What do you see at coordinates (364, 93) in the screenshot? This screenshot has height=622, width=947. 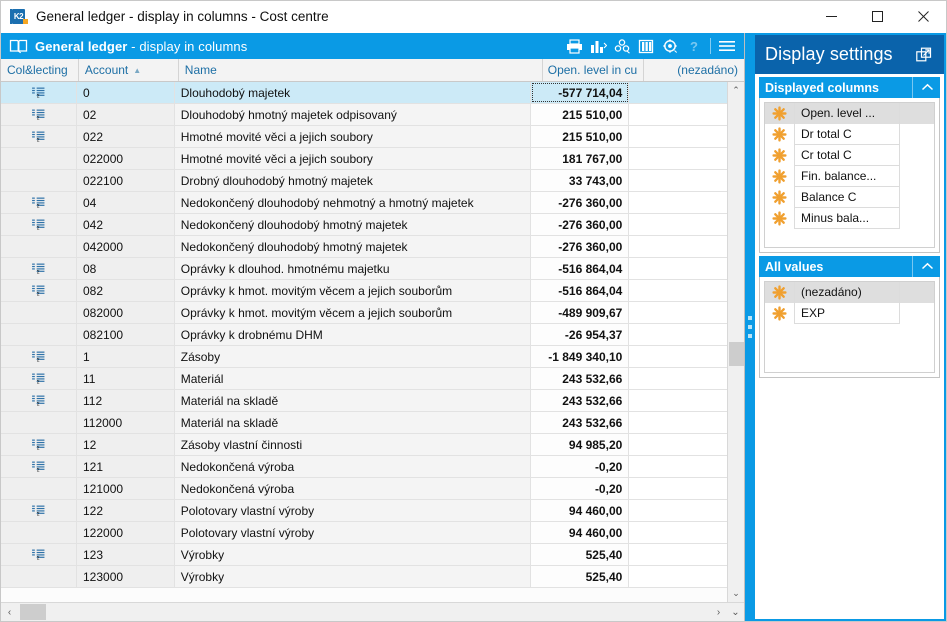 I see `table-row: Σ 0 Dlouhodobý majetek -577 714,04` at bounding box center [364, 93].